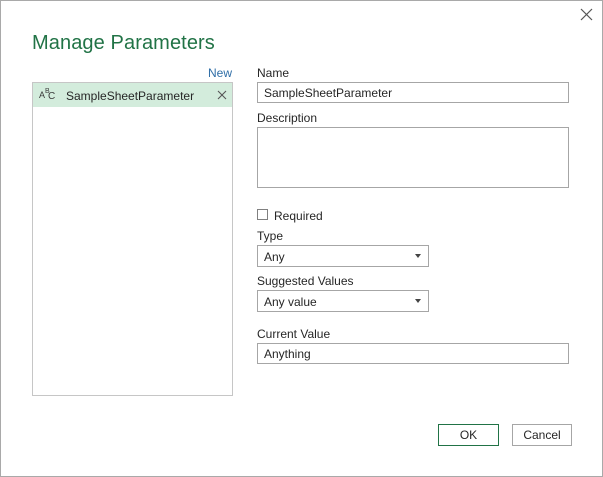 Image resolution: width=603 pixels, height=477 pixels. What do you see at coordinates (413, 353) in the screenshot?
I see `current-value-field` at bounding box center [413, 353].